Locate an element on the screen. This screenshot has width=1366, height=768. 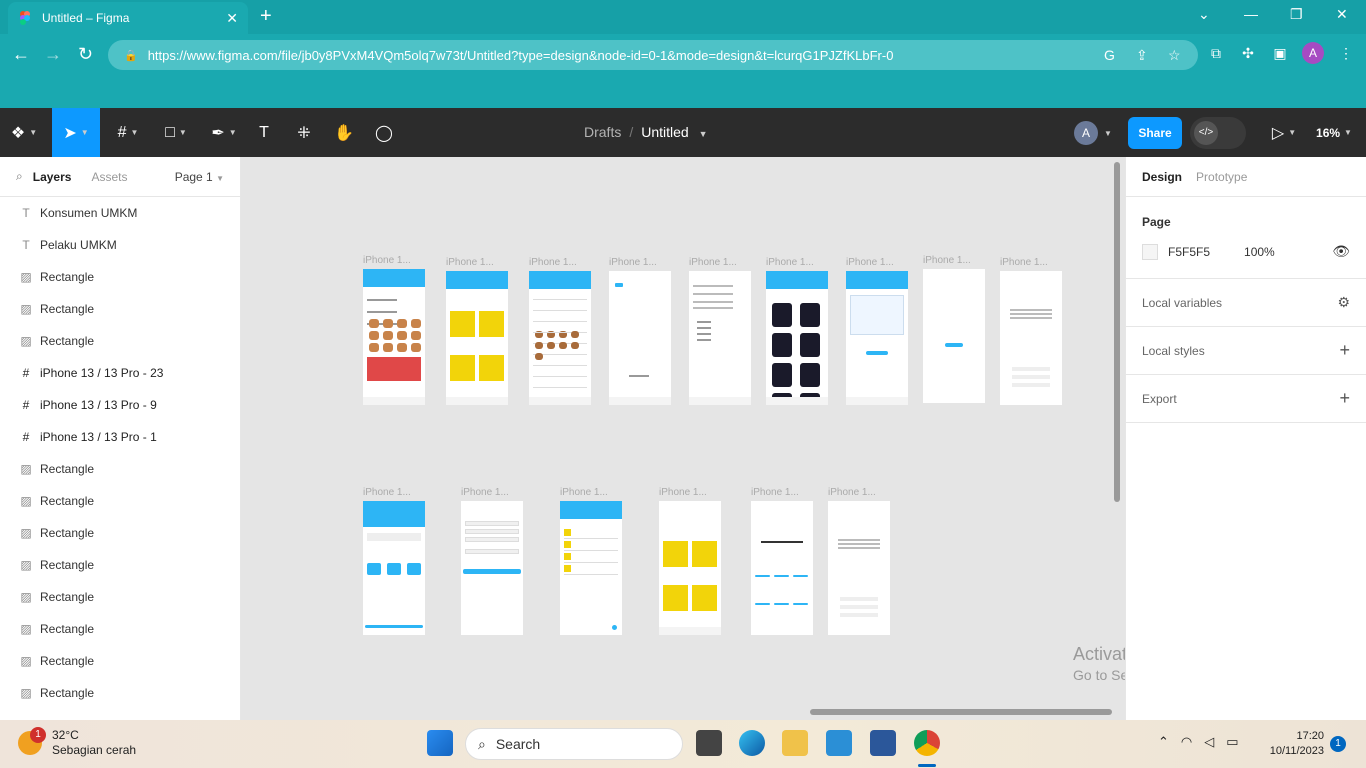
horizontal-scrollbar is located at coordinates (961, 712).